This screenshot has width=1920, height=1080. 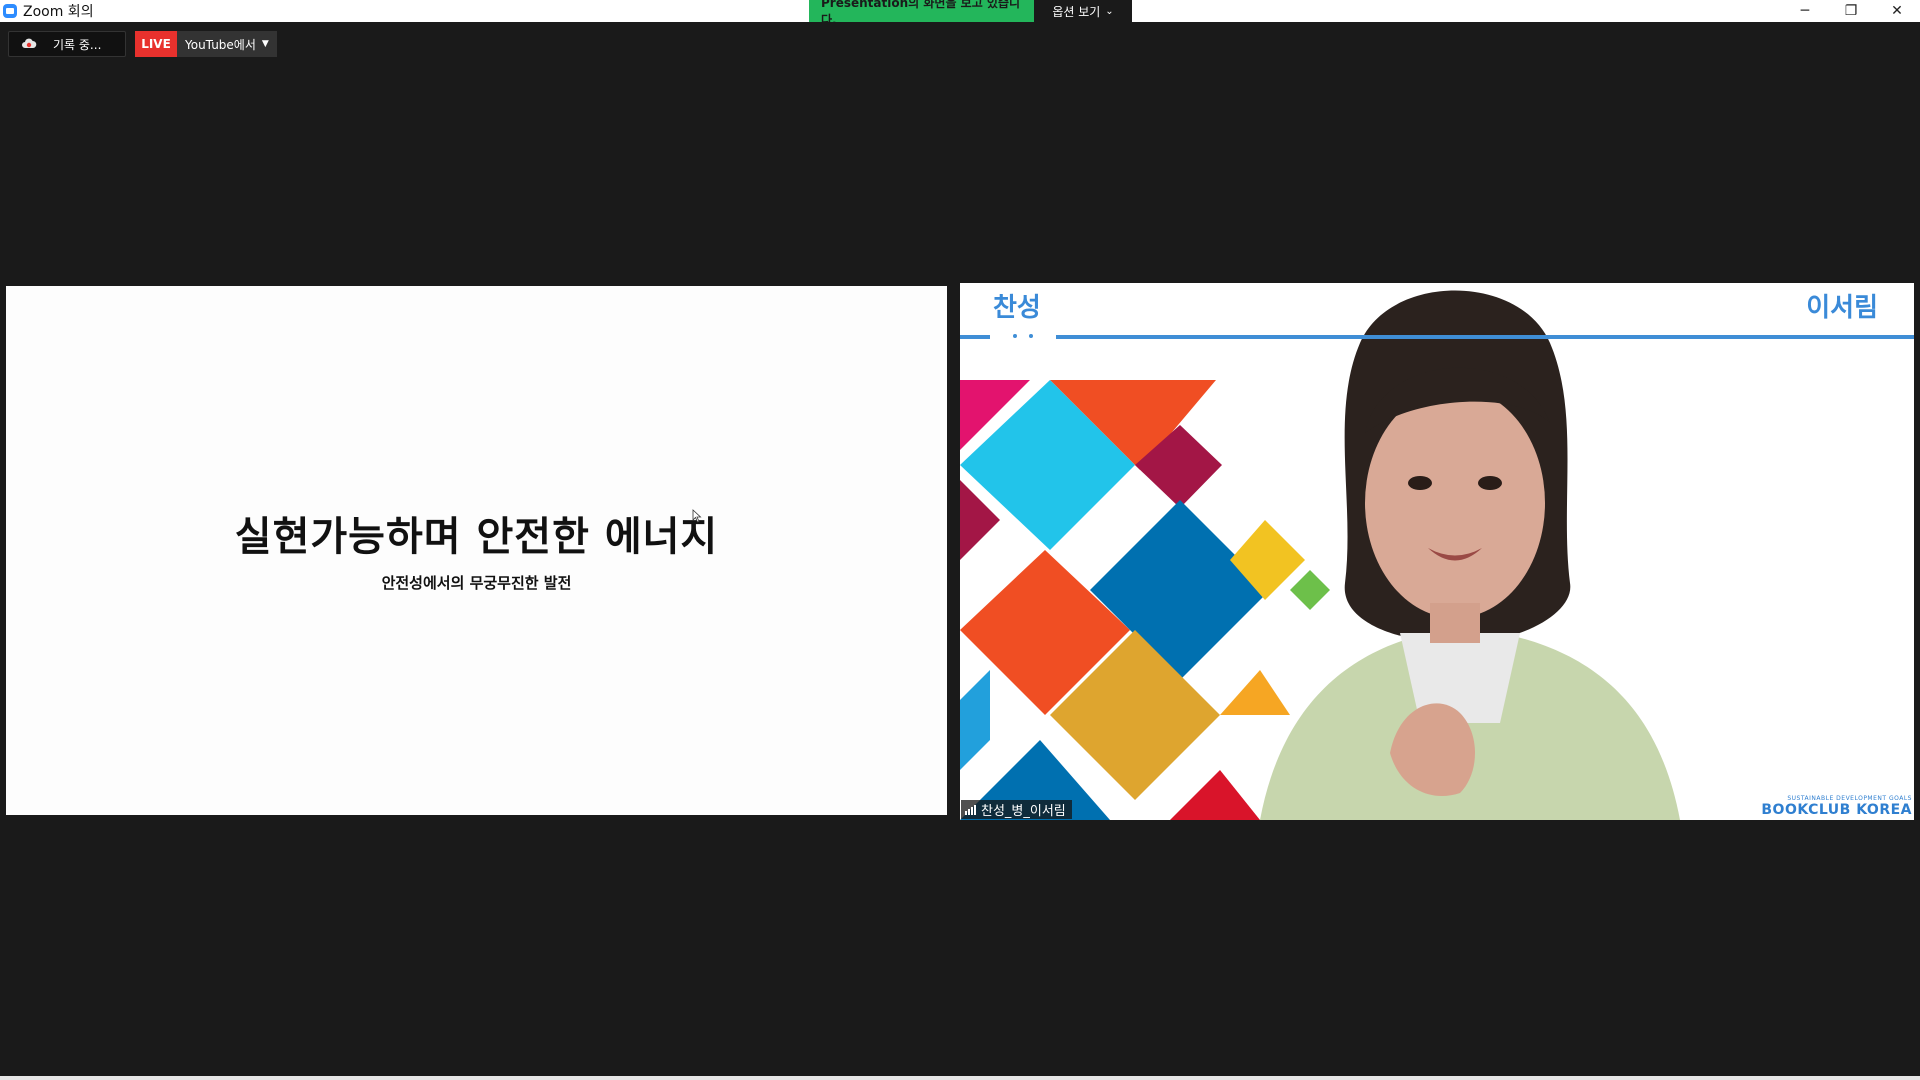 I want to click on live-stream-control: LIVE YouTube에서 ▼, so click(x=206, y=44).